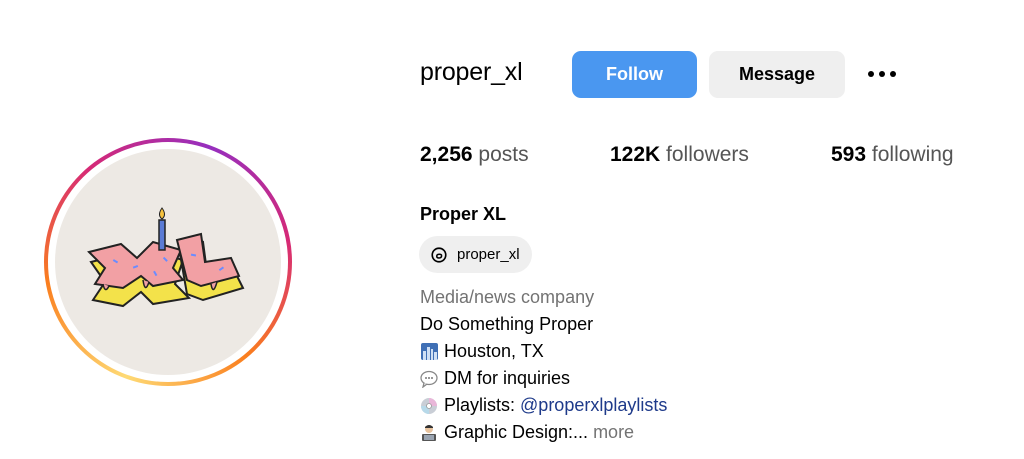 This screenshot has width=1024, height=459. What do you see at coordinates (635, 154) in the screenshot?
I see `followers-count: 122K` at bounding box center [635, 154].